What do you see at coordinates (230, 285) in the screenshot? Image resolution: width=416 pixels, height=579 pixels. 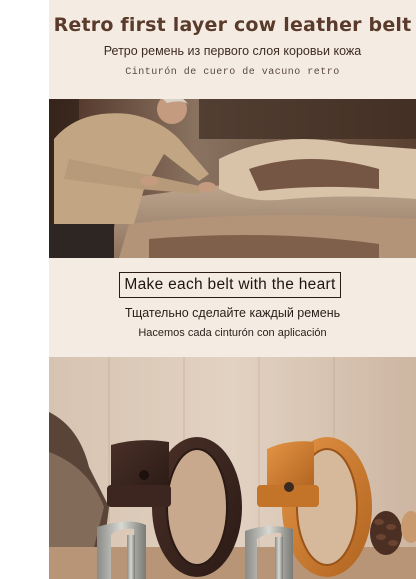 I see `boxed-heading: Make each belt with the heart` at bounding box center [230, 285].